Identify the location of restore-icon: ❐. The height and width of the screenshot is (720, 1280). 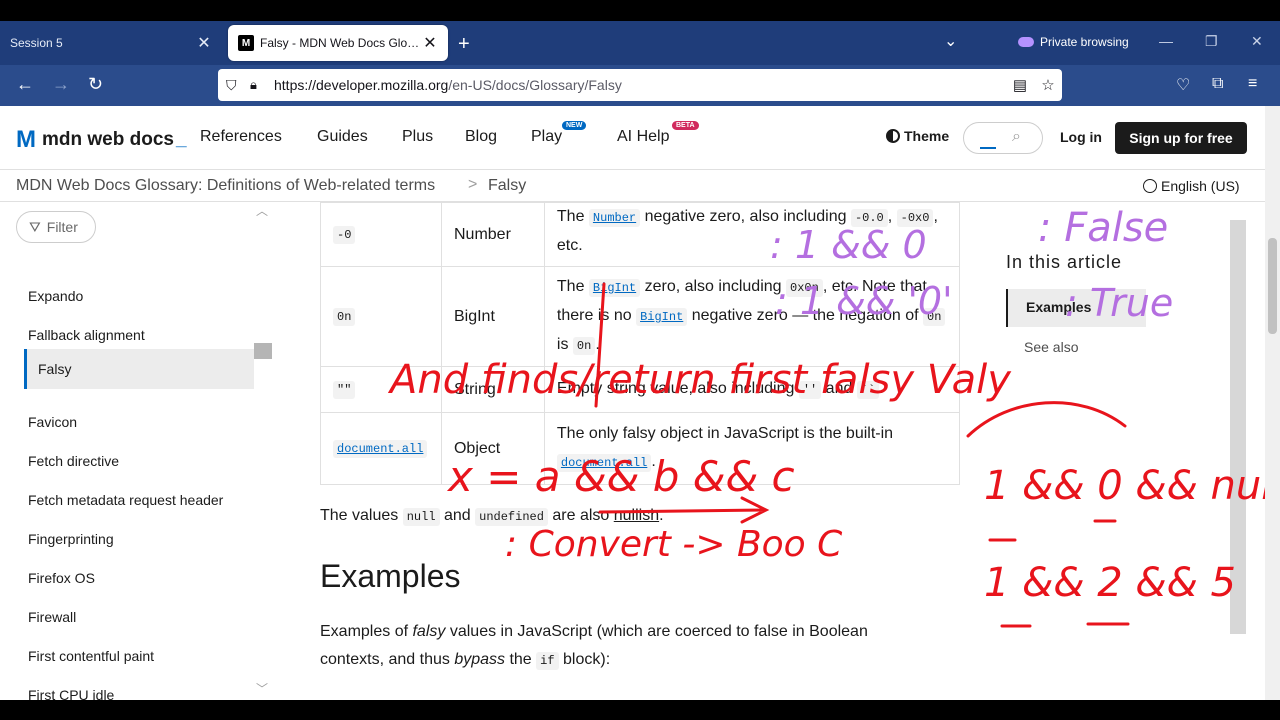
(1211, 41).